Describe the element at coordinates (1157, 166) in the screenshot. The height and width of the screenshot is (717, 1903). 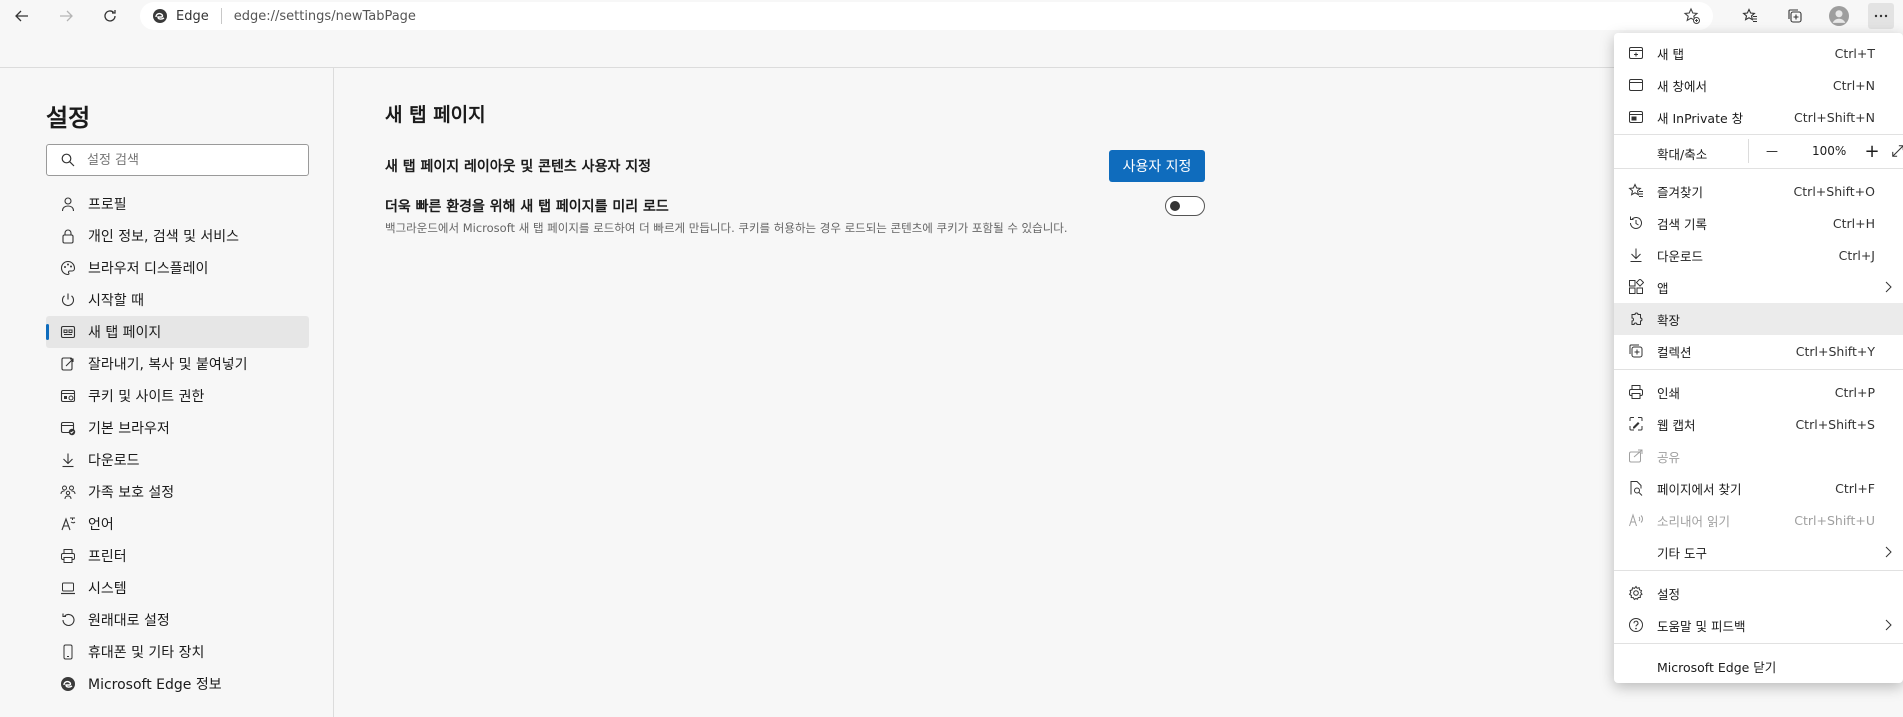
I see `customize-button: 사용자 지정` at that location.